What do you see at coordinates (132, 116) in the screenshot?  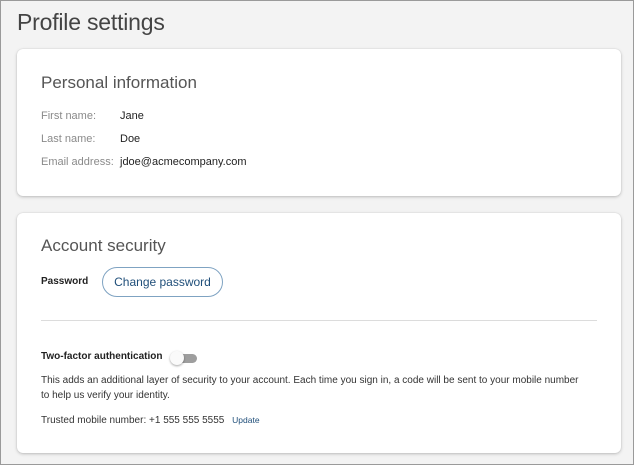 I see `first-name-value: Jane` at bounding box center [132, 116].